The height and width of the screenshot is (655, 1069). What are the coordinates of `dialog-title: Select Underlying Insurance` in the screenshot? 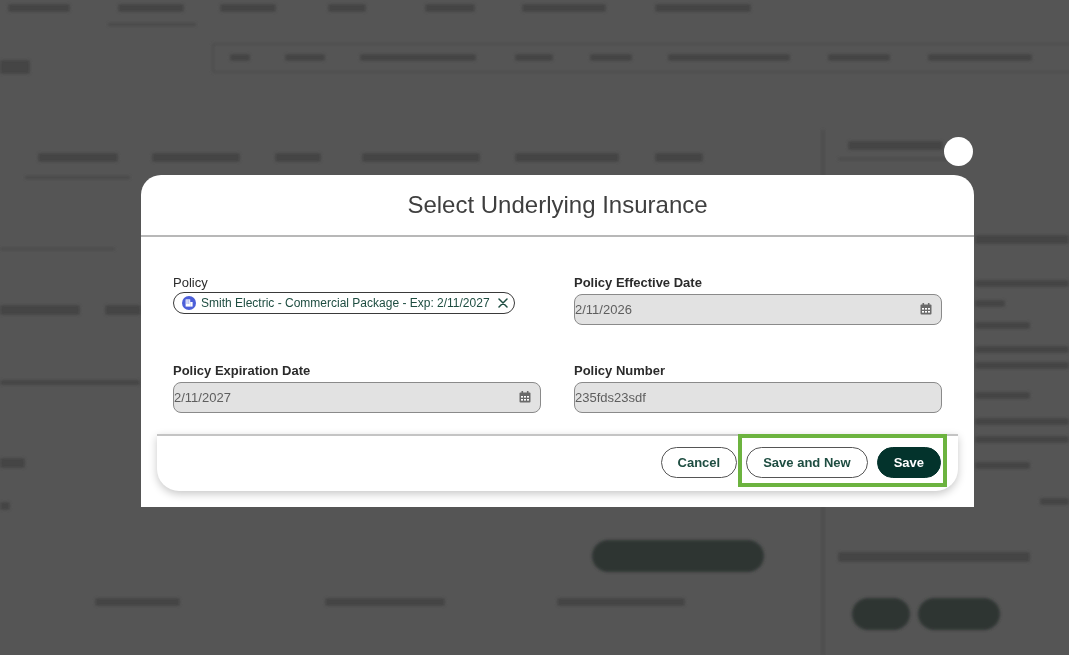 It's located at (557, 205).